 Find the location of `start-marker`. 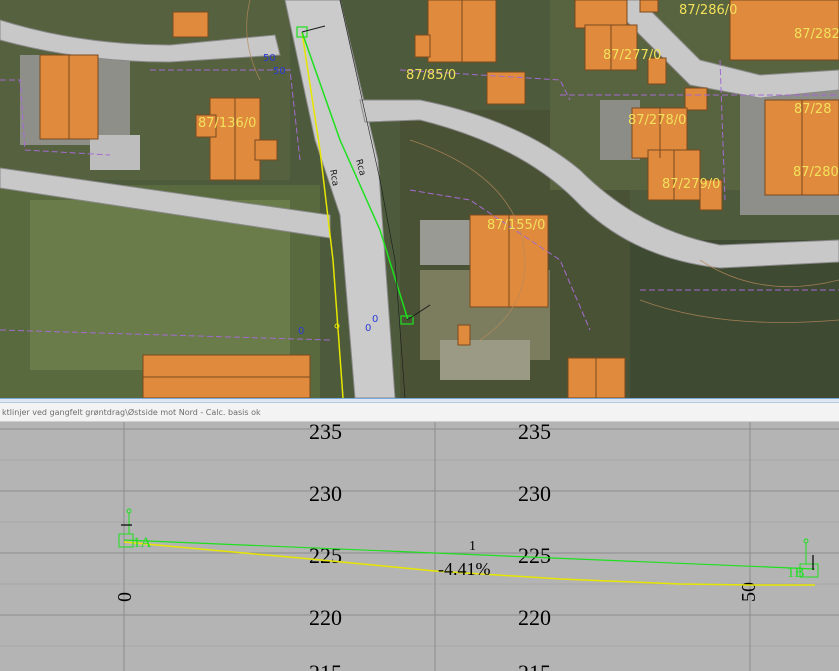

start-marker is located at coordinates (126, 528).